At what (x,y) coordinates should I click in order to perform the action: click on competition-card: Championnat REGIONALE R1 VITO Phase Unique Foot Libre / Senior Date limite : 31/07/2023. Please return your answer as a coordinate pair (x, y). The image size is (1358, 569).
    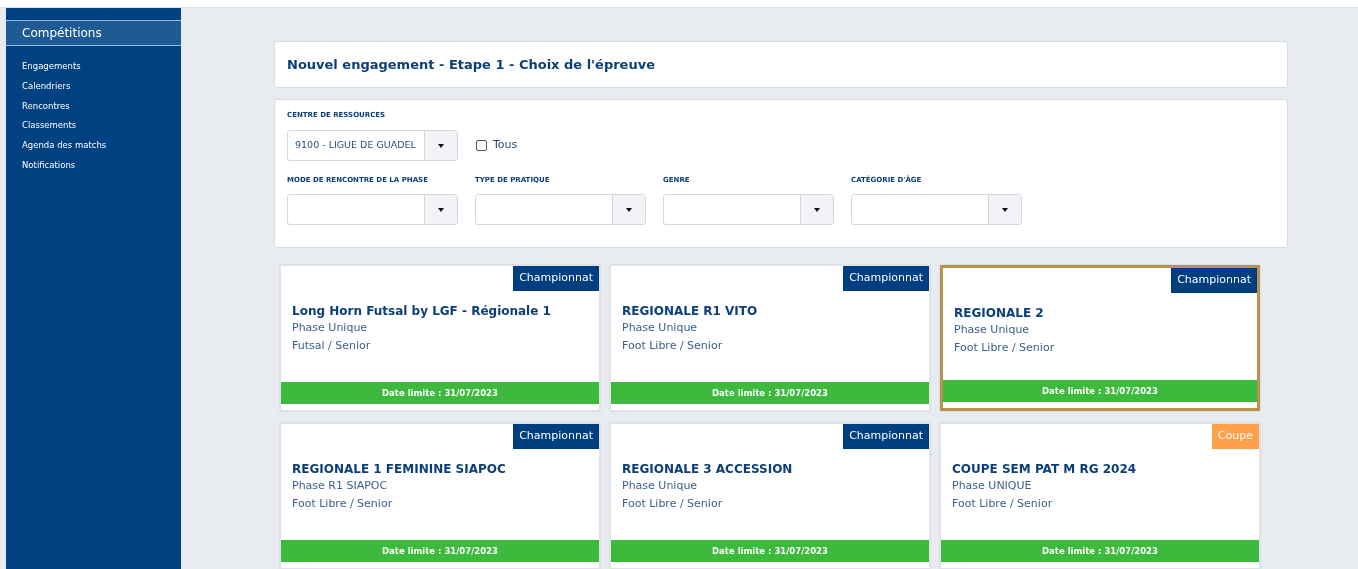
    Looking at the image, I should click on (770, 338).